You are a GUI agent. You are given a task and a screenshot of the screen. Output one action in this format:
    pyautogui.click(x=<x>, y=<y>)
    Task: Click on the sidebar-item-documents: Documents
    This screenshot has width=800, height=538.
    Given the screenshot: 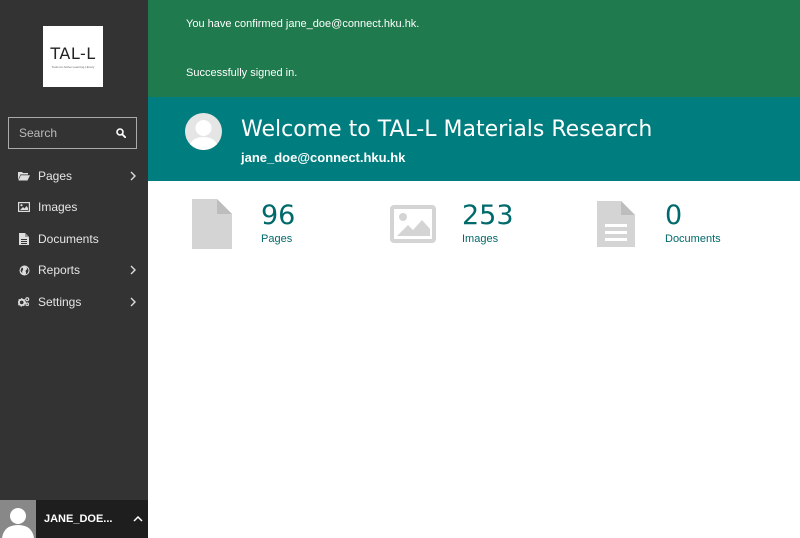 What is the action you would take?
    pyautogui.click(x=74, y=239)
    